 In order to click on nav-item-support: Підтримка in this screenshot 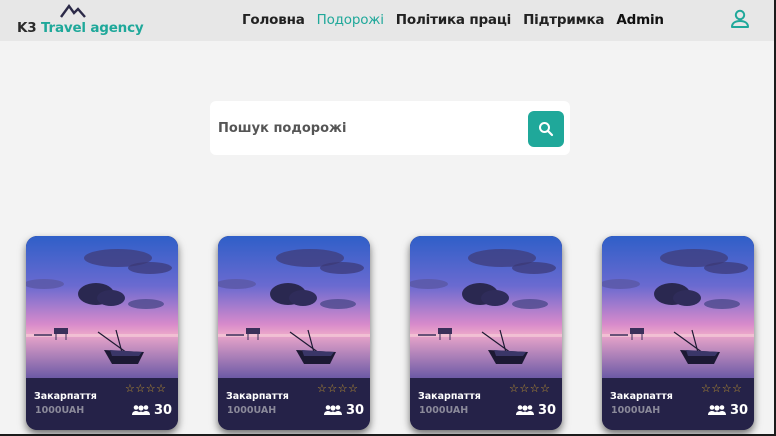, I will do `click(563, 20)`.